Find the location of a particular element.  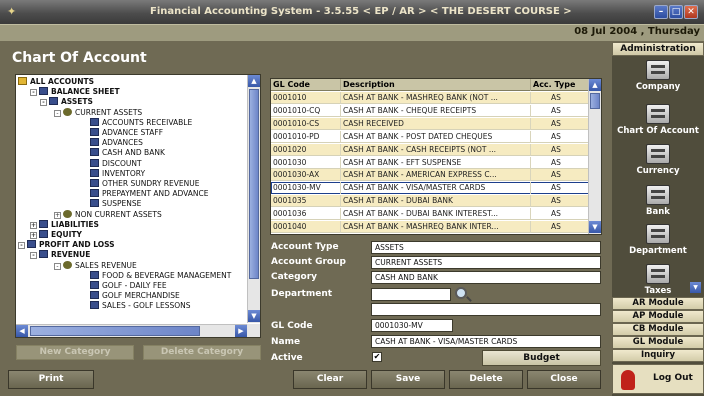

tree-node: + LIABILITIES is located at coordinates (64, 224).